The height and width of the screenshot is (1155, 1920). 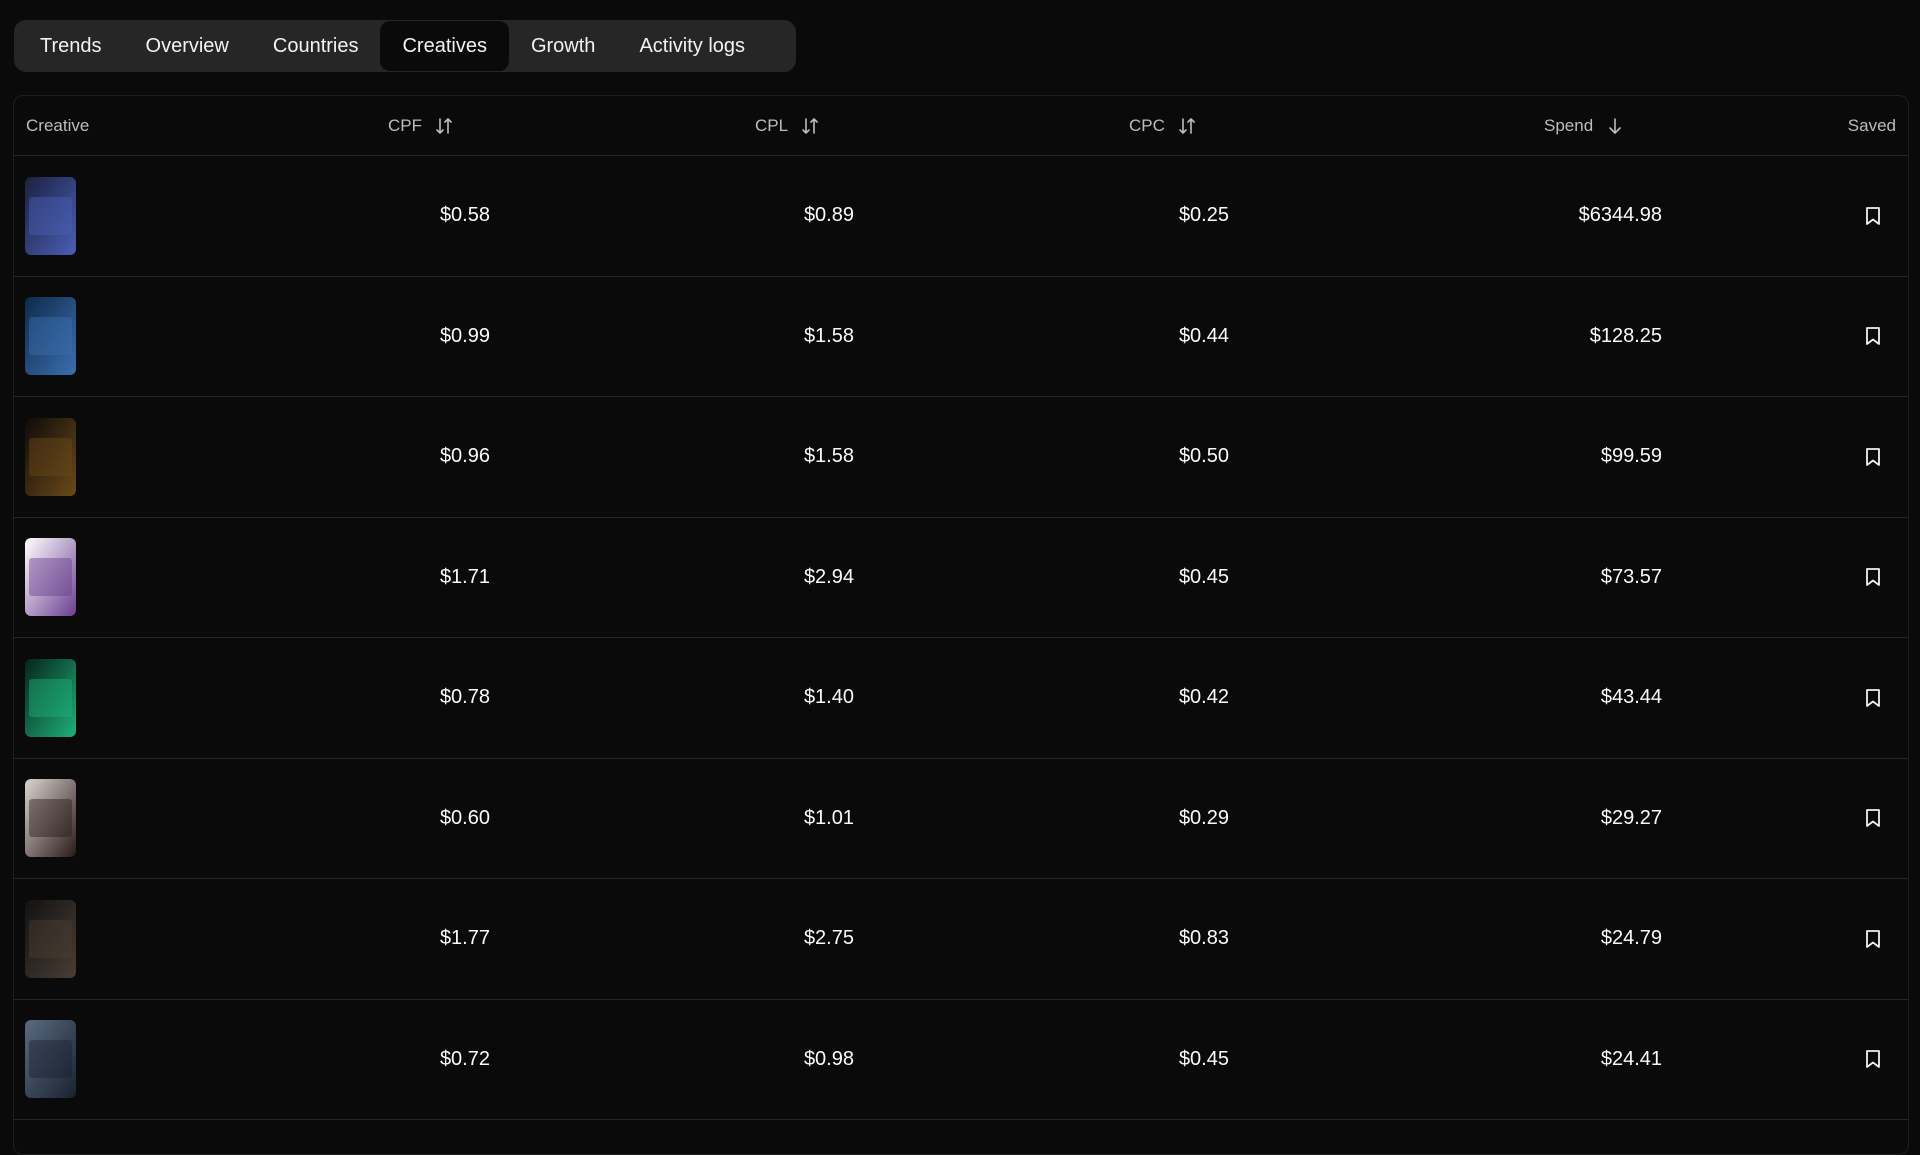 What do you see at coordinates (828, 697) in the screenshot?
I see `cell-cpl: $1.40` at bounding box center [828, 697].